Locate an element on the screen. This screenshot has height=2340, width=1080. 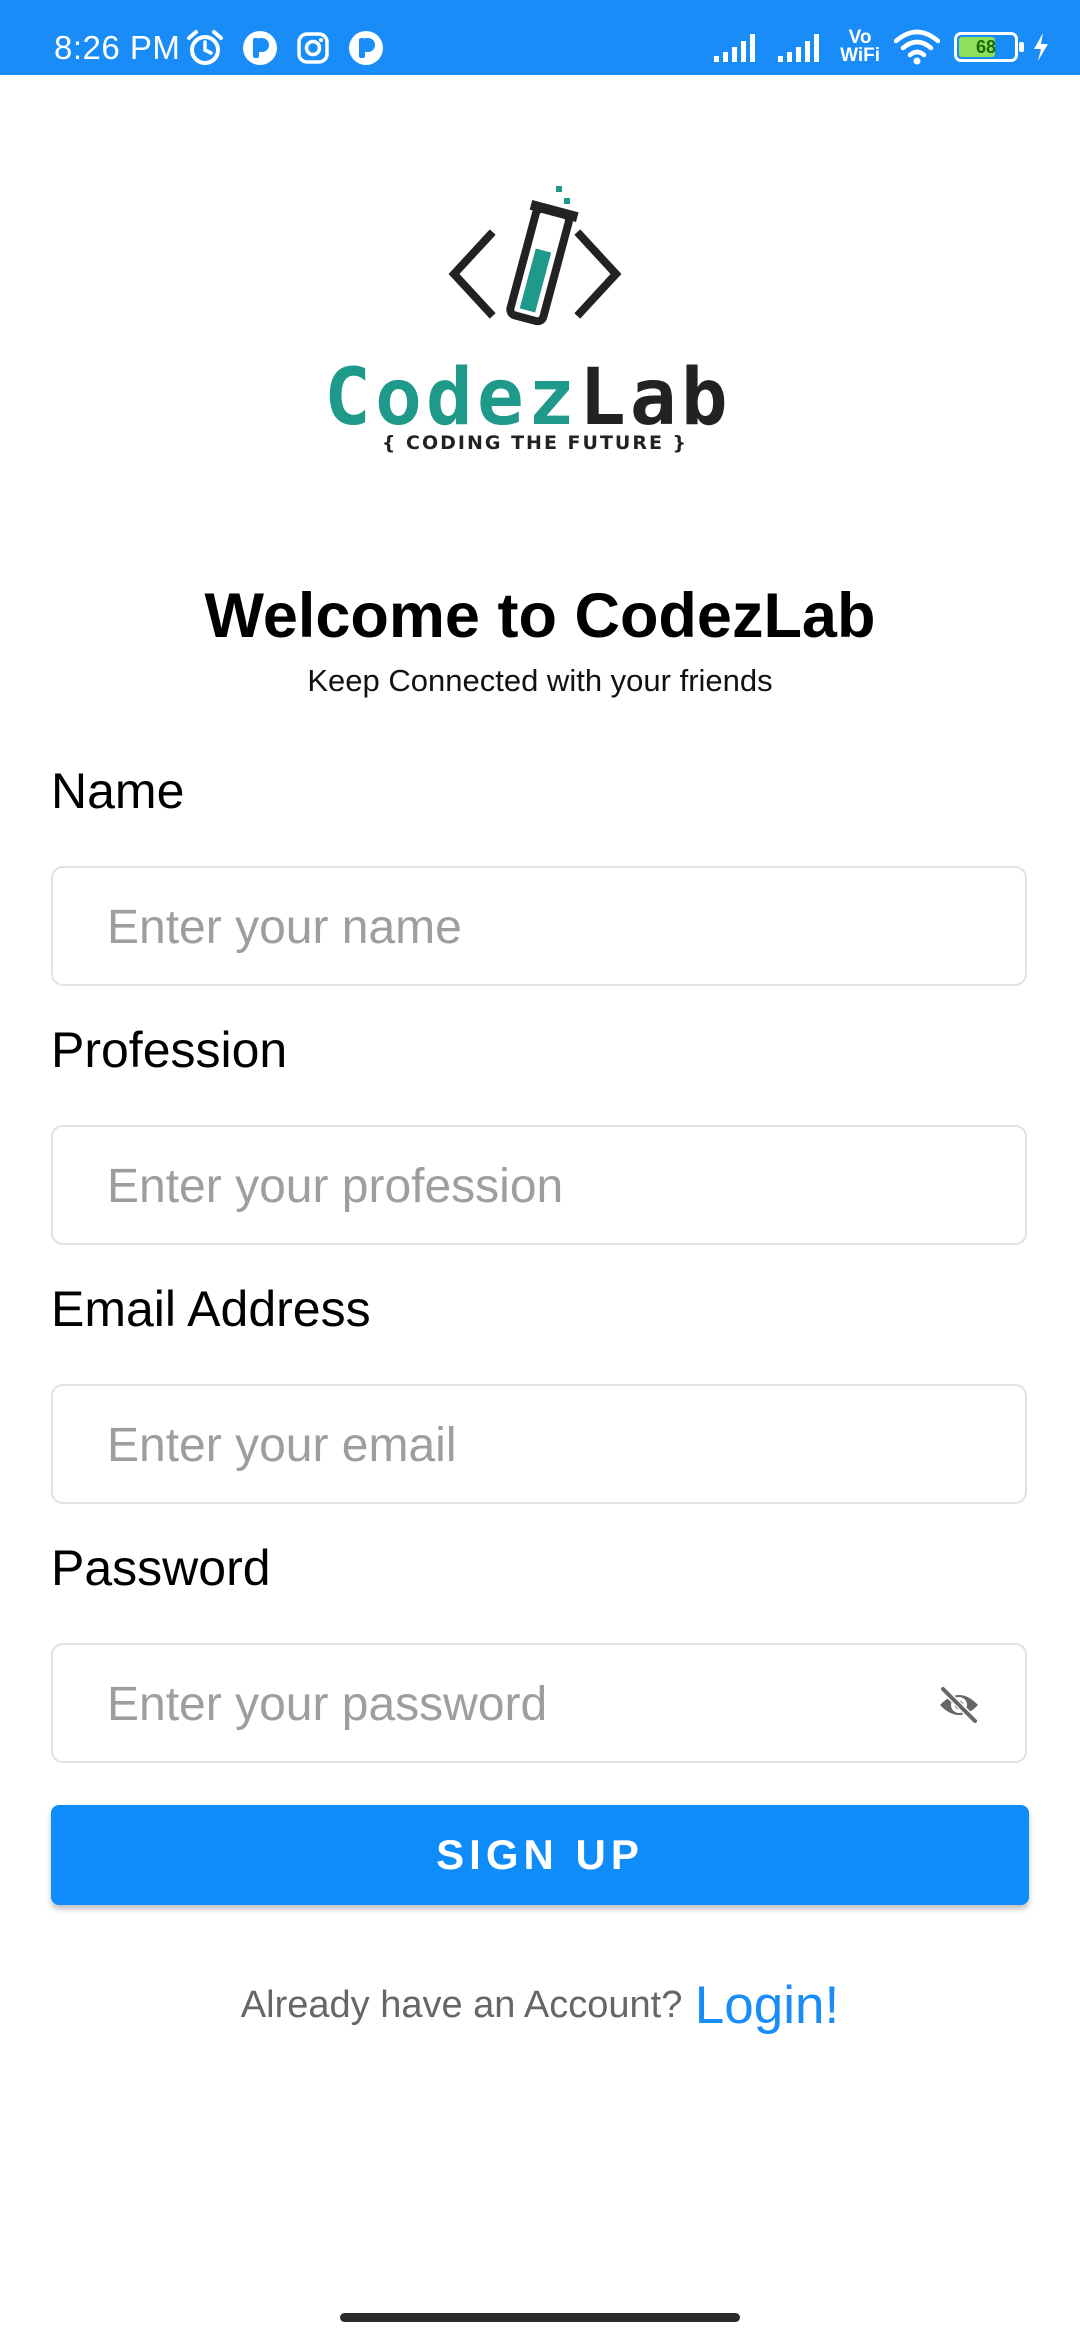
profession-field is located at coordinates (539, 1185).